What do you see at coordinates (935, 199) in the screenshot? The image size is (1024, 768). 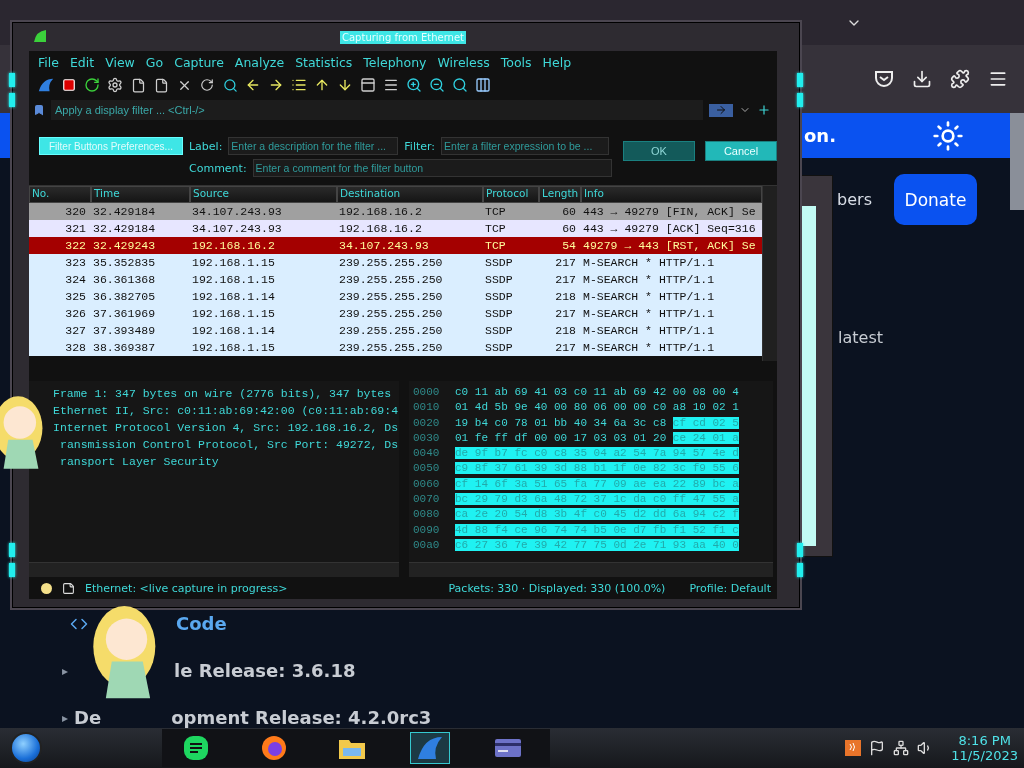 I see `donate-button: Donate` at bounding box center [935, 199].